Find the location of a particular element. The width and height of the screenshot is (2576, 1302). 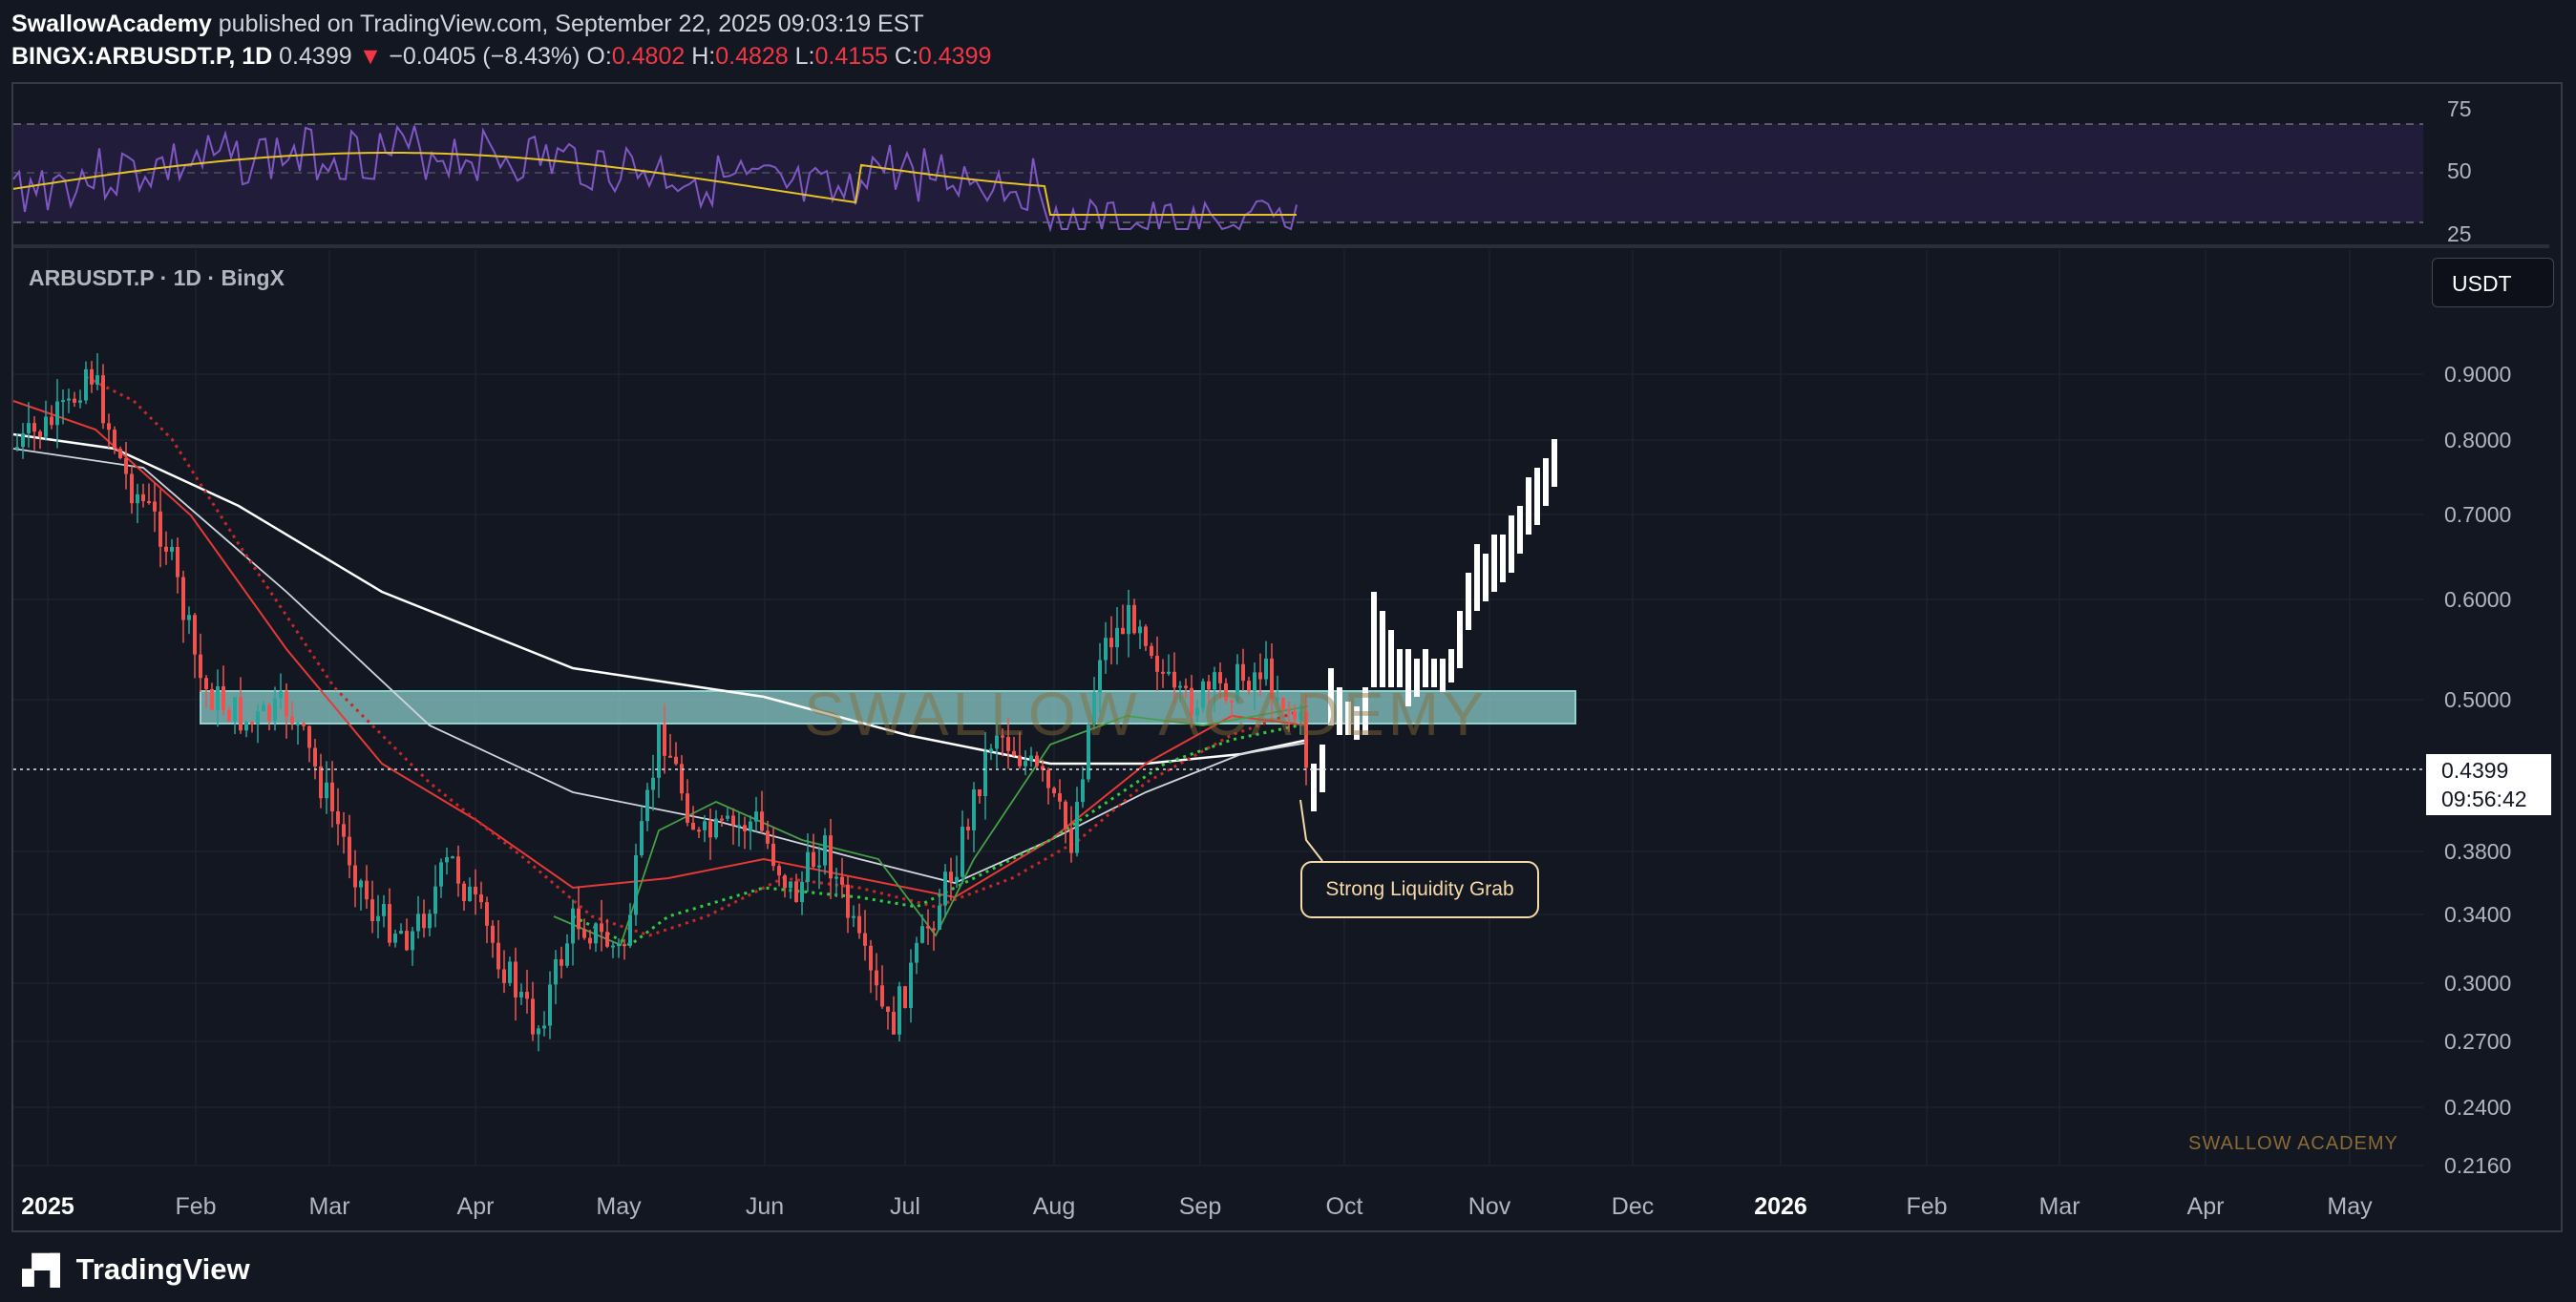

watermark: SWALLOW ACADEMY is located at coordinates (1146, 714).